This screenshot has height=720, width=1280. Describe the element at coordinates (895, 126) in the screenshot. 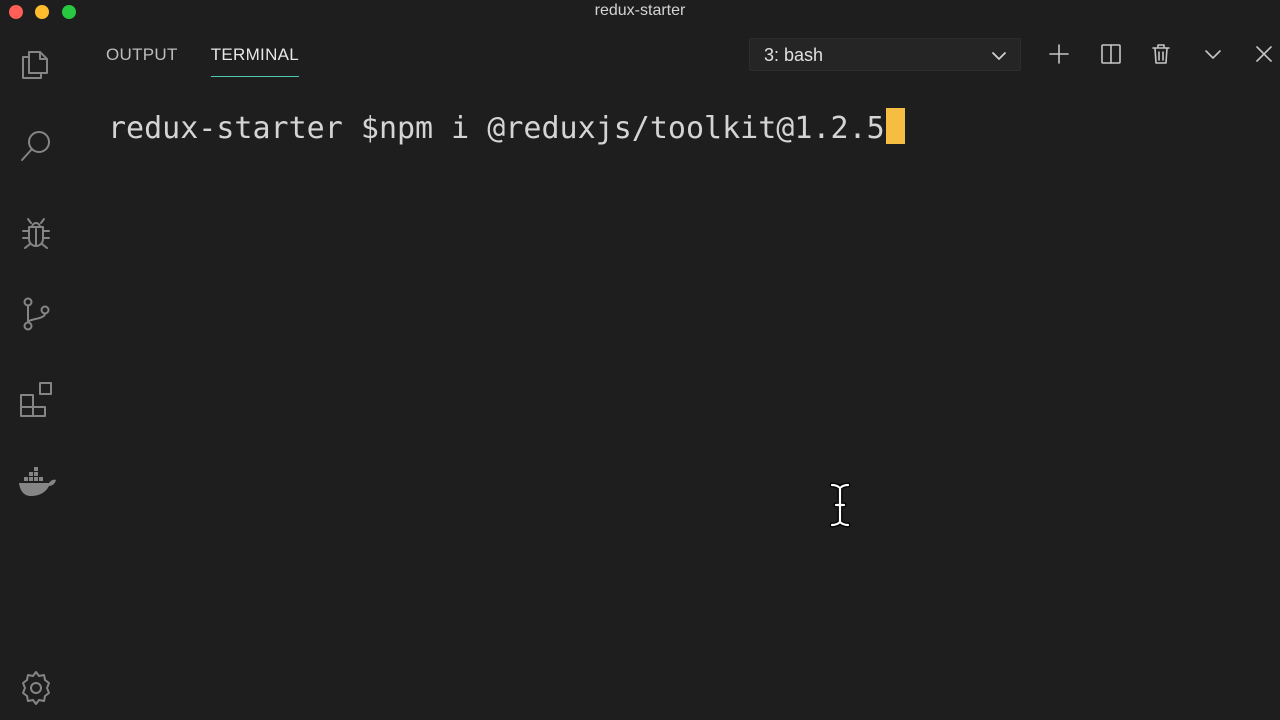

I see `terminal-cursor` at that location.